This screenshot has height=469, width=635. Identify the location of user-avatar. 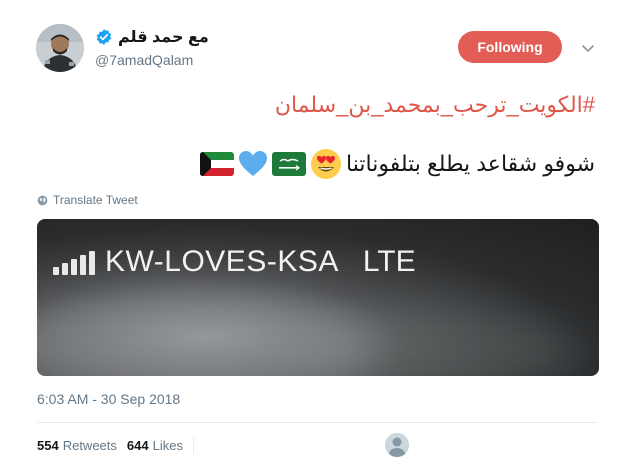
(60, 48).